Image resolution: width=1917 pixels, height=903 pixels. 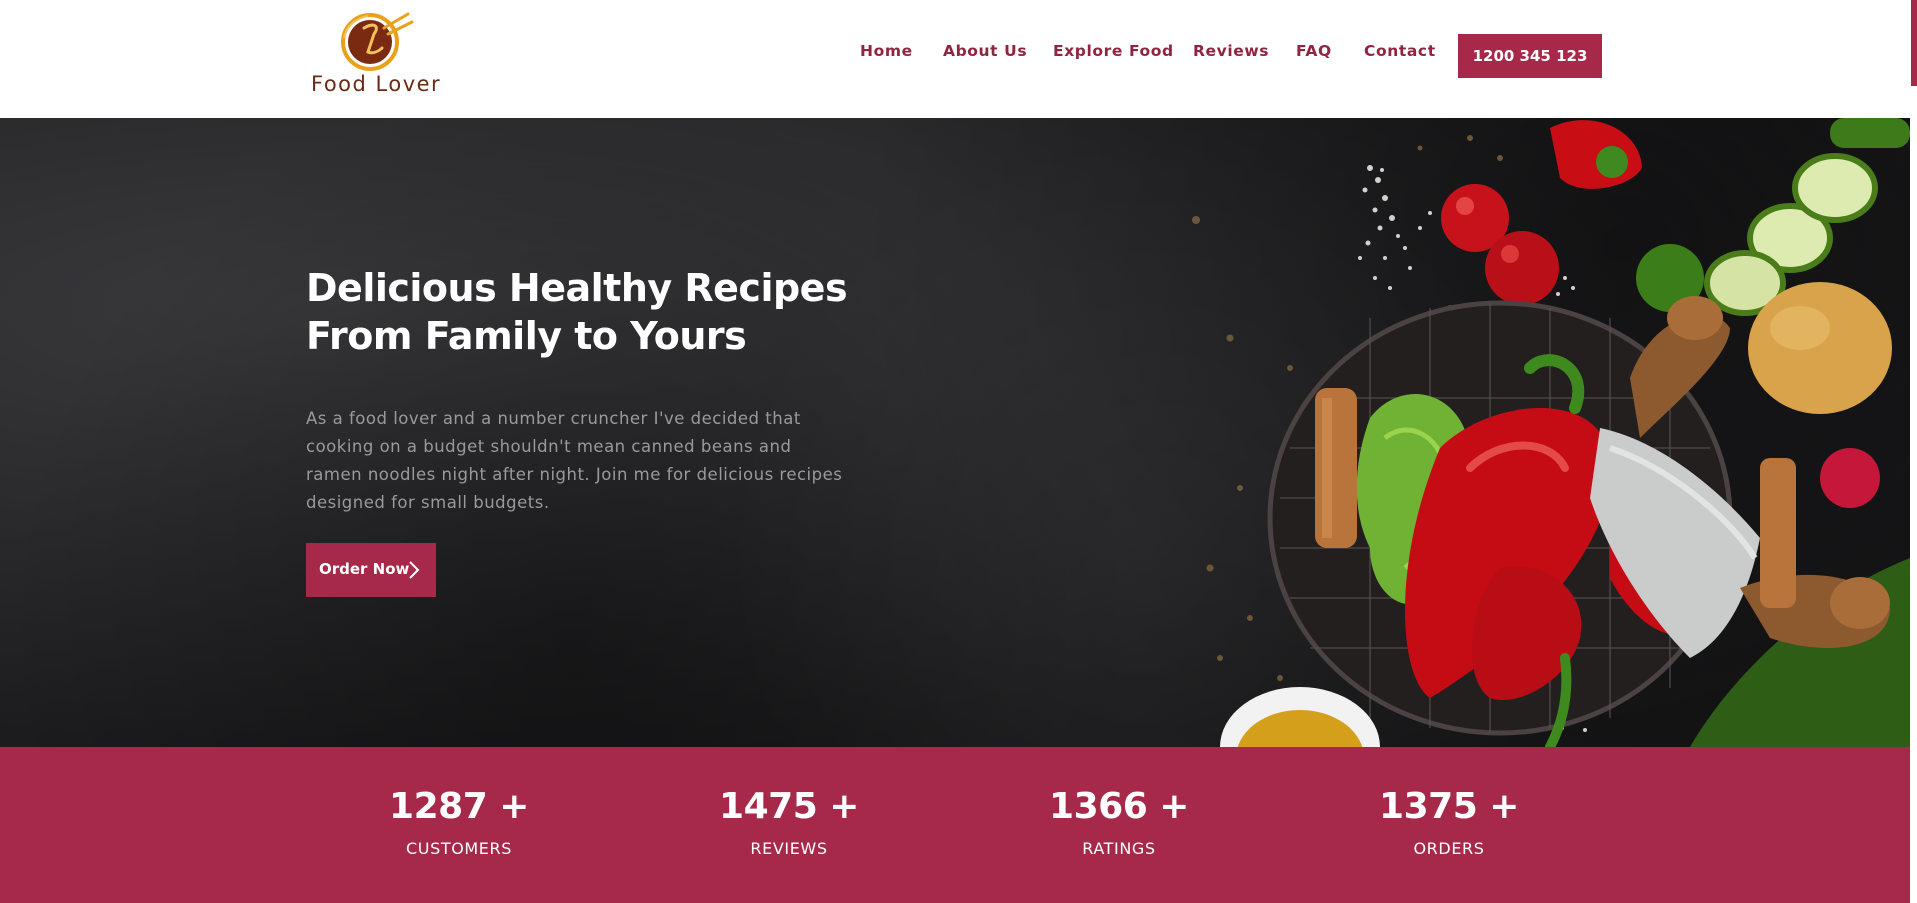 I want to click on stat-value: 1366 +, so click(x=1119, y=806).